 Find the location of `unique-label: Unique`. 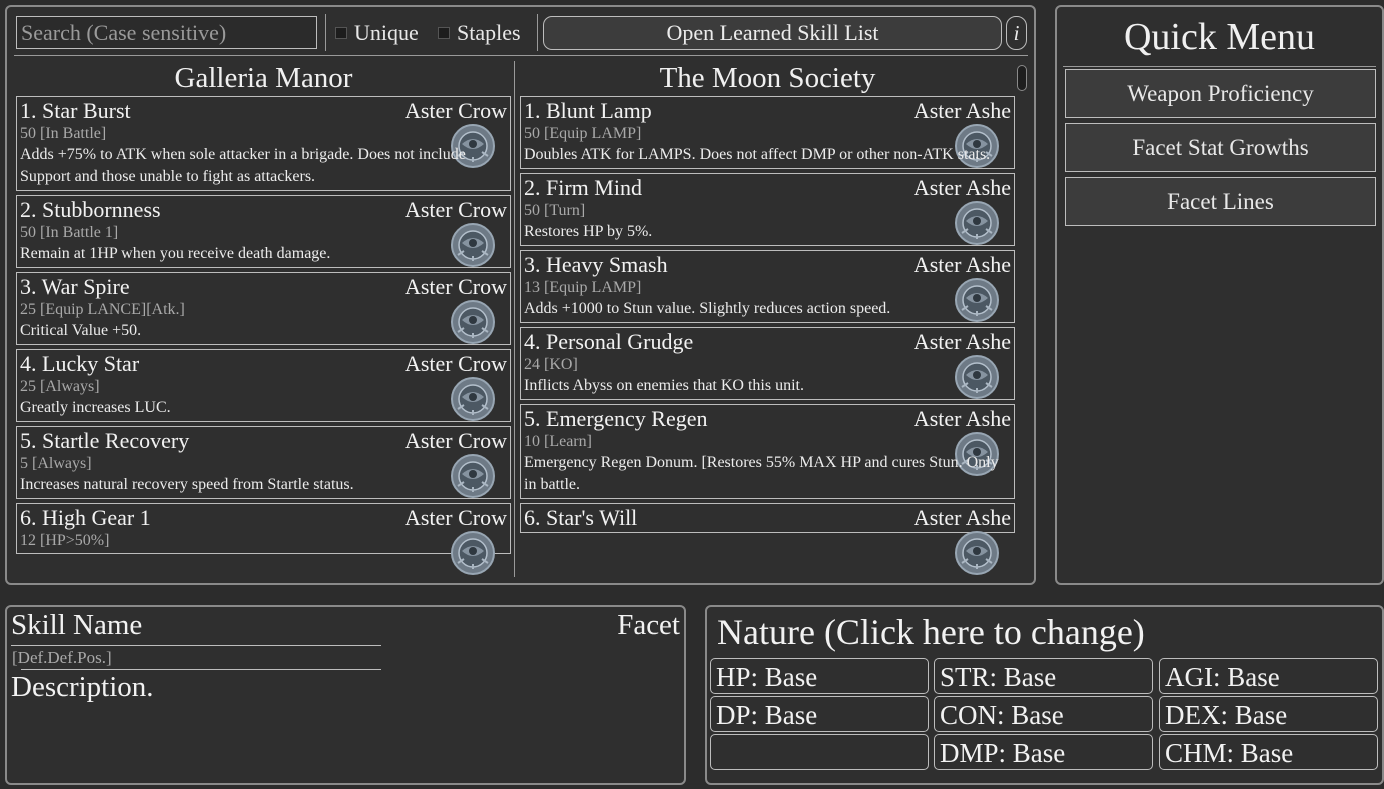

unique-label: Unique is located at coordinates (386, 32).